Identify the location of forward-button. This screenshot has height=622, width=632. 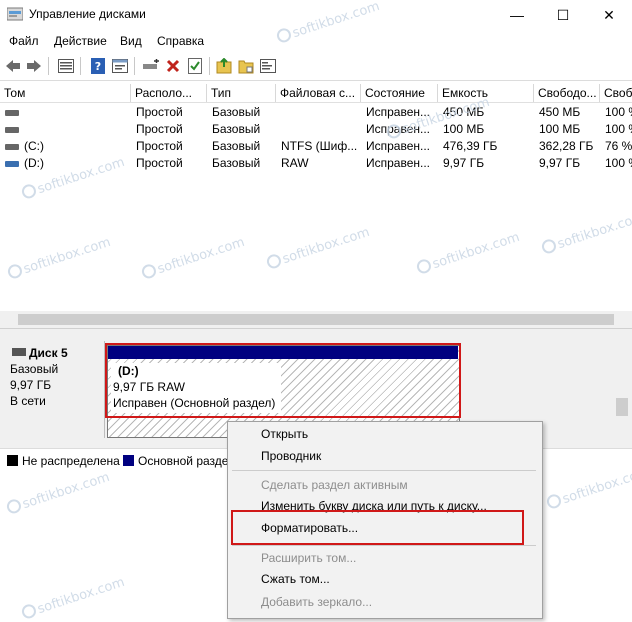
(34, 66).